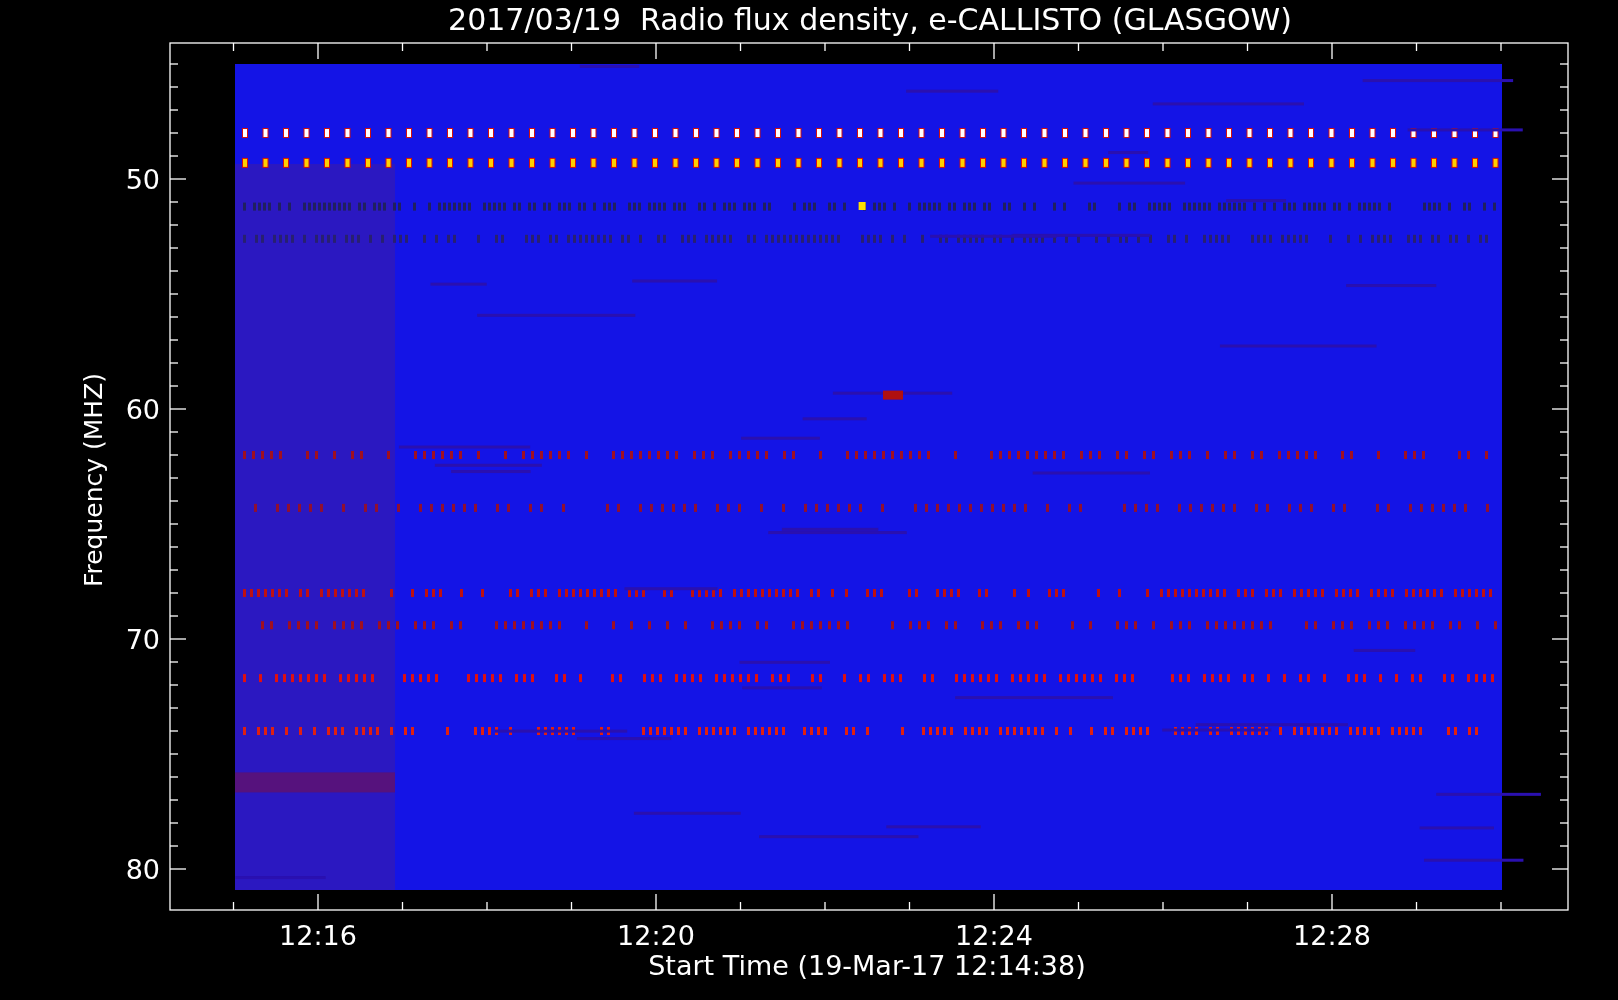 This screenshot has height=1000, width=1618. I want to click on axis-title: Start Time (19-Mar-17 12:14:38), so click(867, 965).